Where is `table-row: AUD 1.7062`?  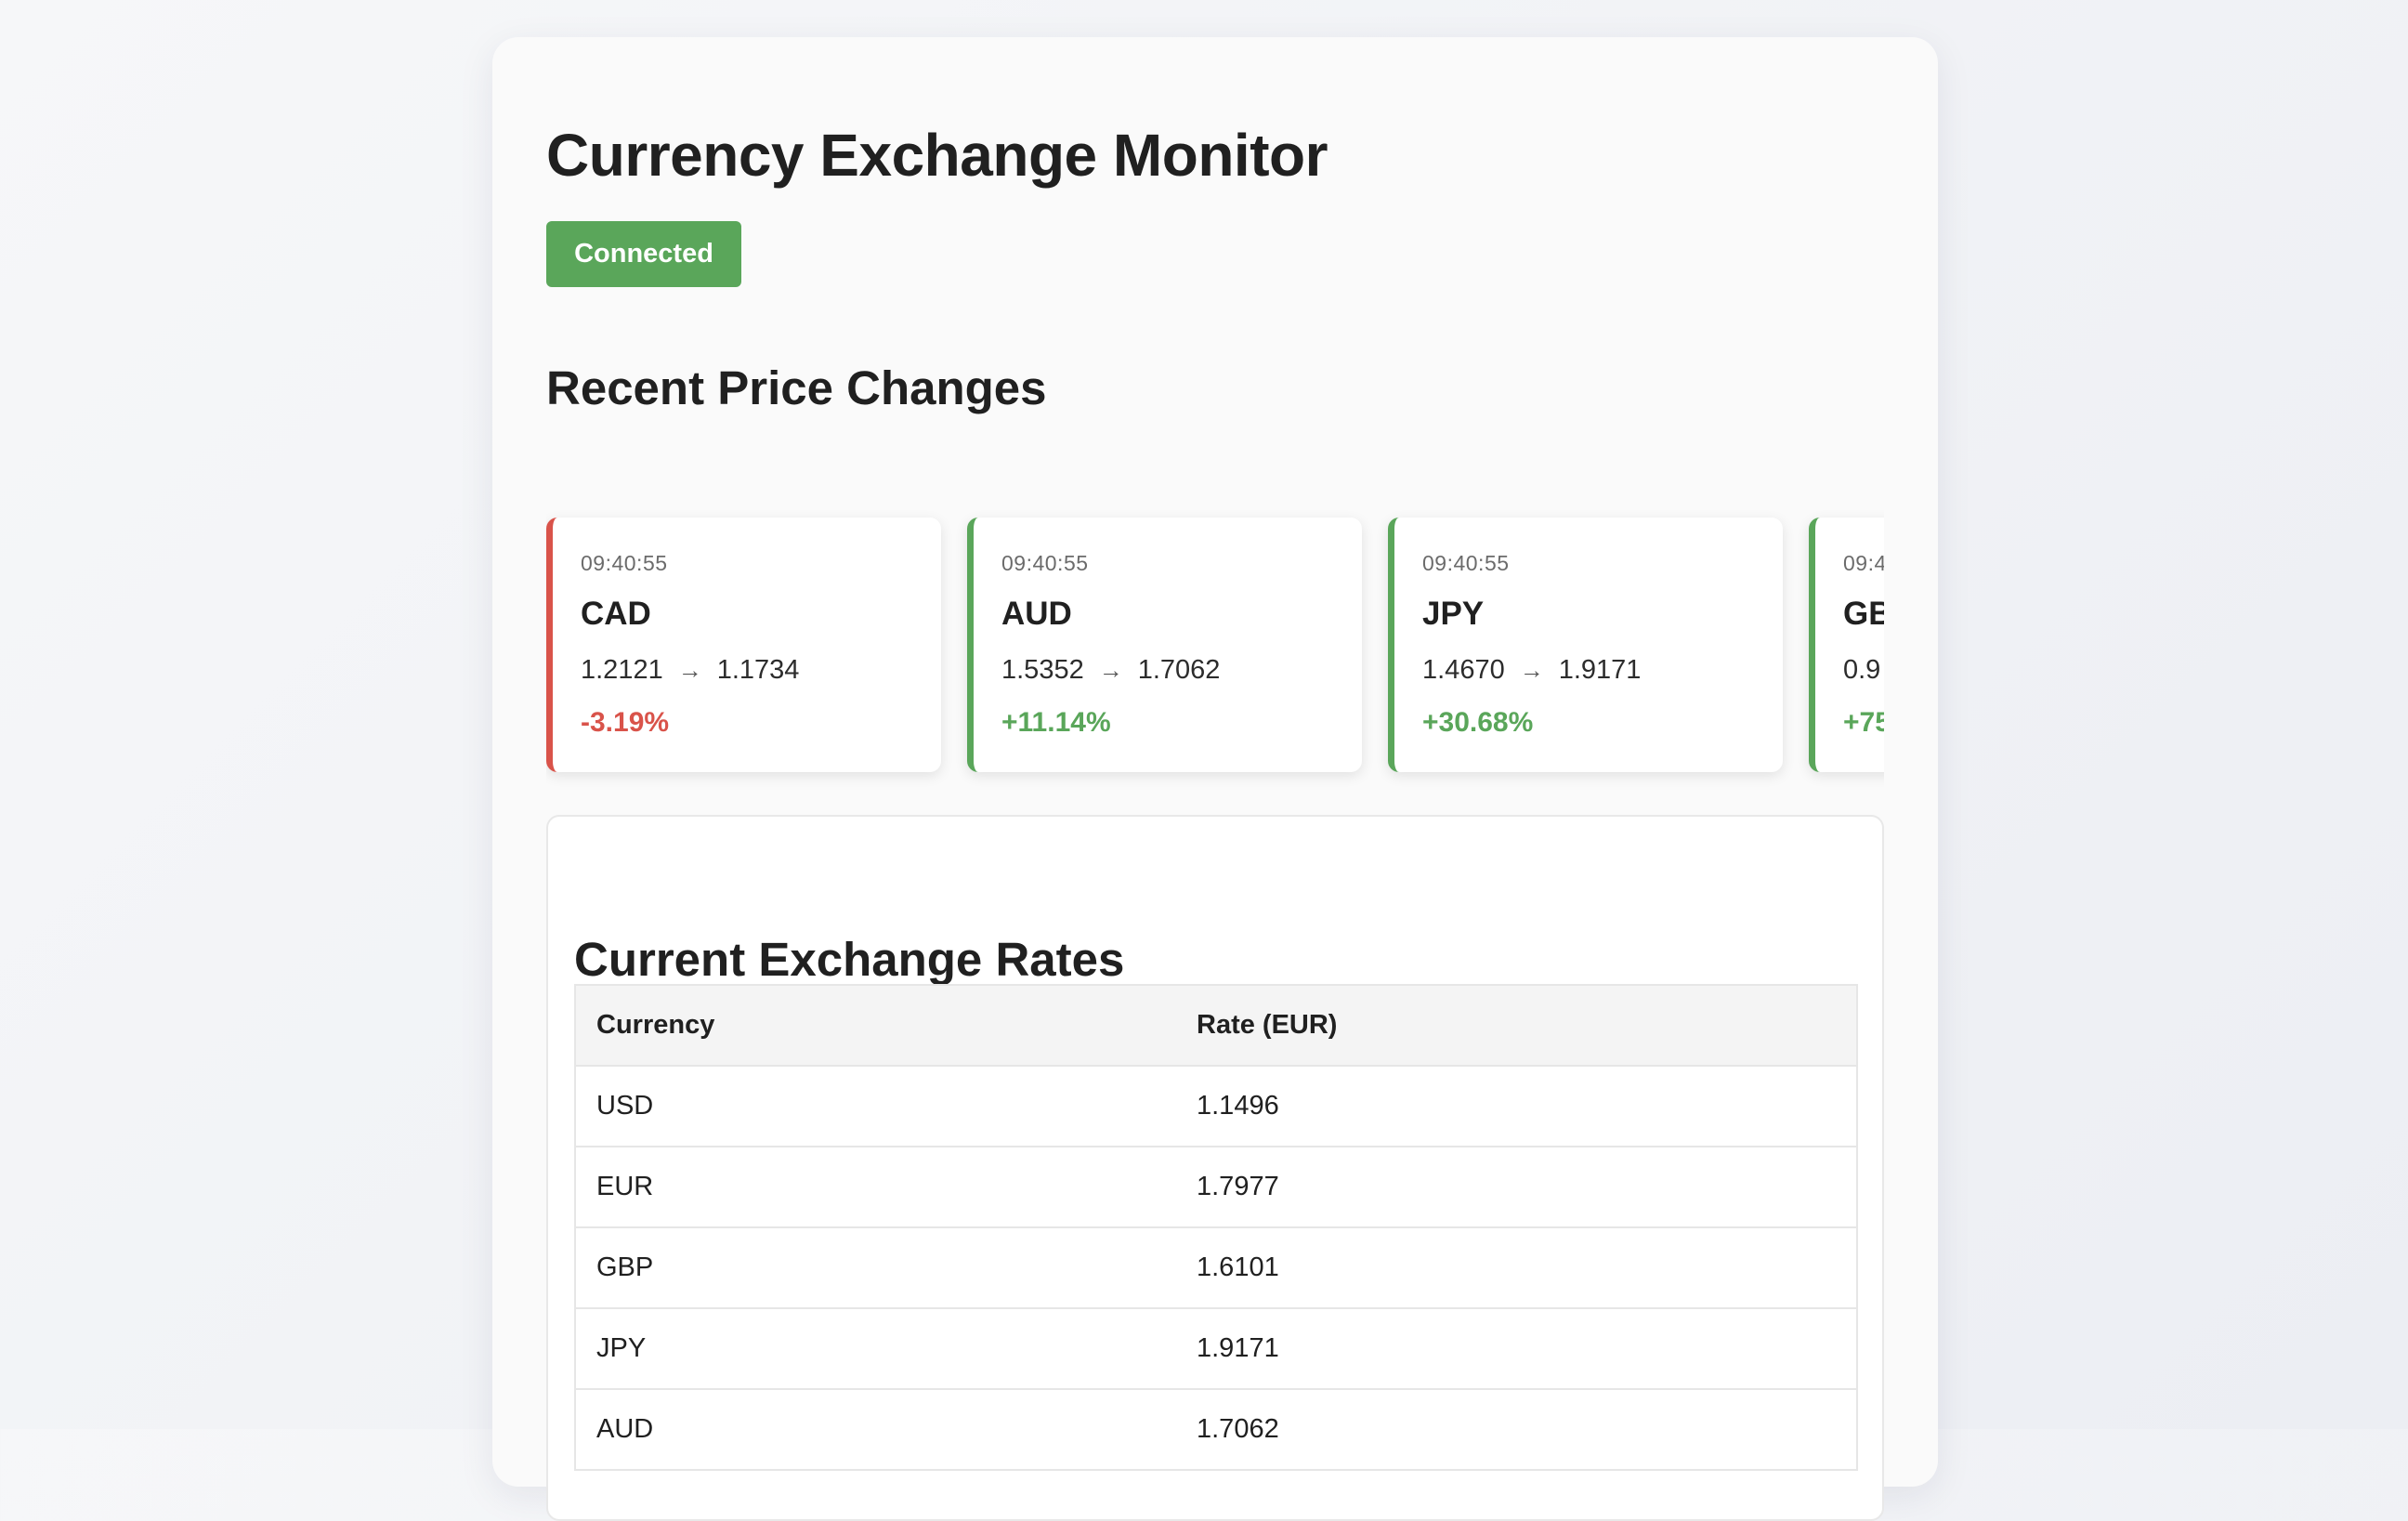
table-row: AUD 1.7062 is located at coordinates (1216, 1429).